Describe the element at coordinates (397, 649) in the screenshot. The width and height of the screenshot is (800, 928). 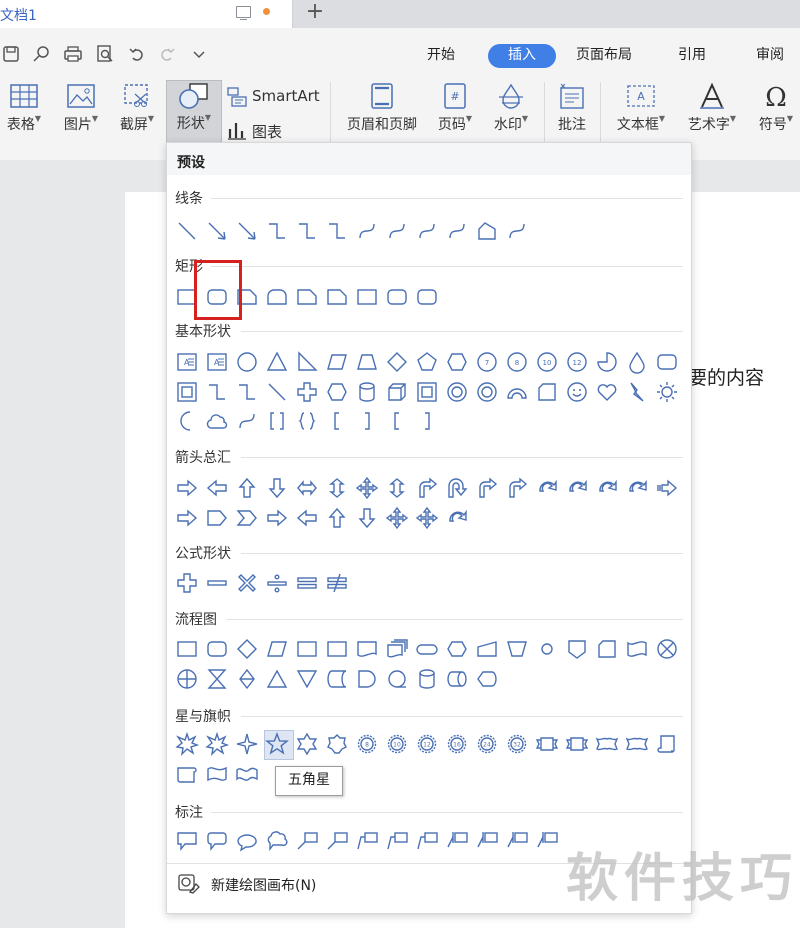
I see `flowchart-shape-multidoc-icon` at that location.